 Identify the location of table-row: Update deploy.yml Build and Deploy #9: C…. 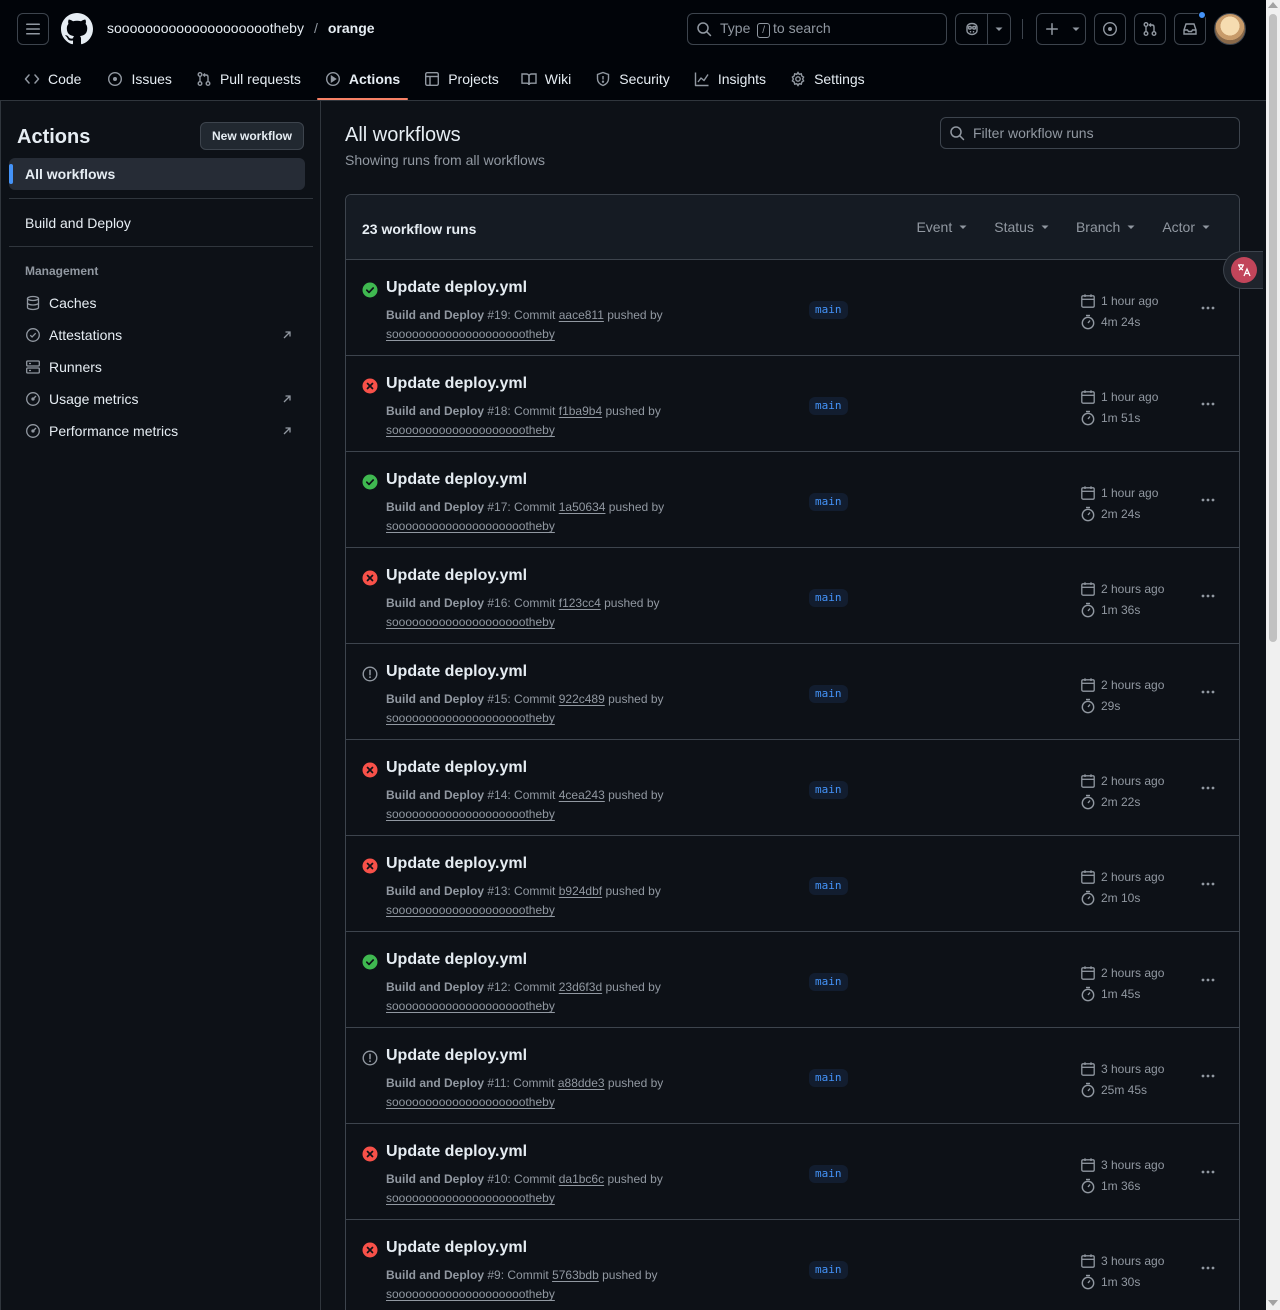
(792, 1265).